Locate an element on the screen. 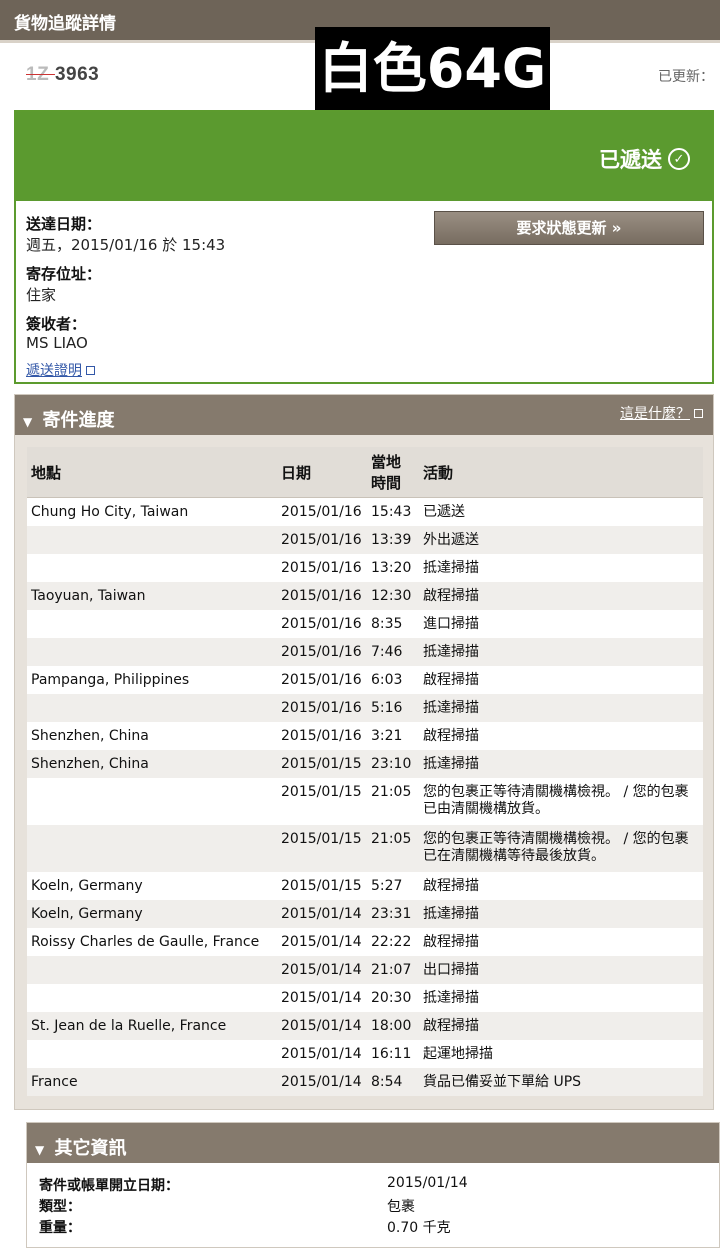 This screenshot has height=1250, width=720. cell-time: 21:07 is located at coordinates (393, 969).